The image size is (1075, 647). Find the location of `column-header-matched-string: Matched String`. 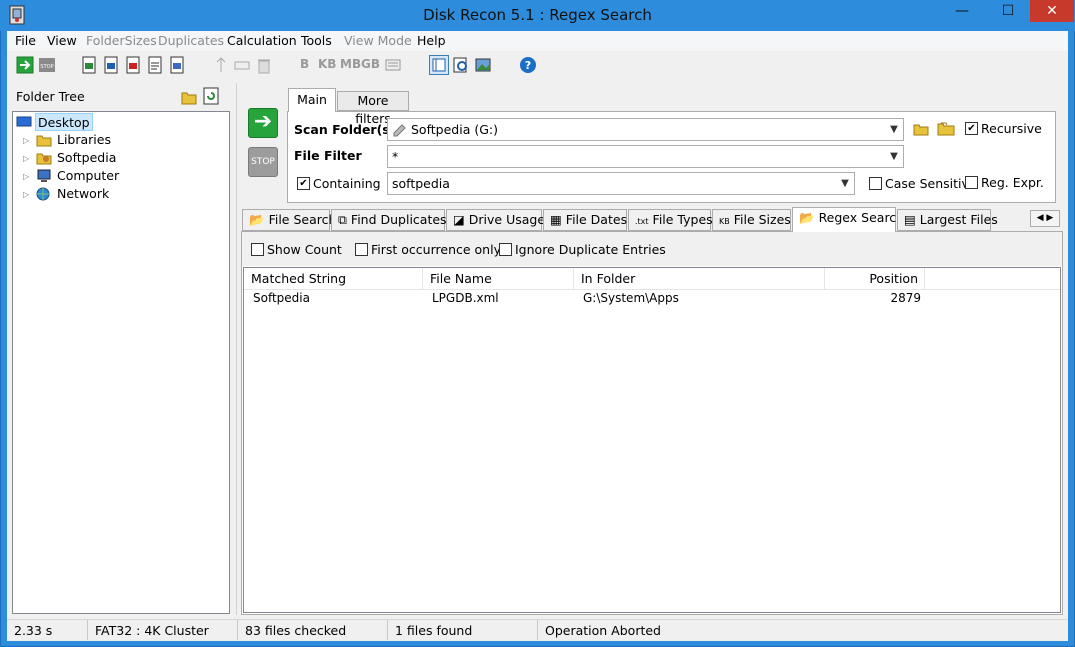

column-header-matched-string: Matched String is located at coordinates (333, 278).